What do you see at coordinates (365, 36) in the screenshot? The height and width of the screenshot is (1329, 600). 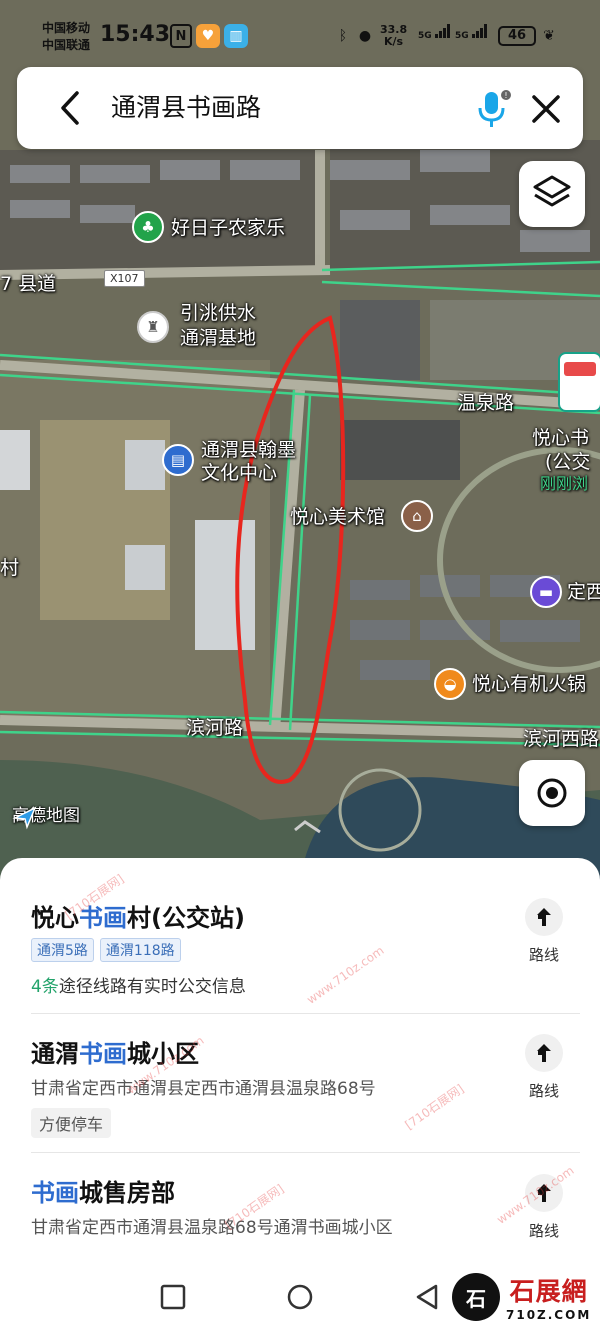 I see `location-icon: ●` at bounding box center [365, 36].